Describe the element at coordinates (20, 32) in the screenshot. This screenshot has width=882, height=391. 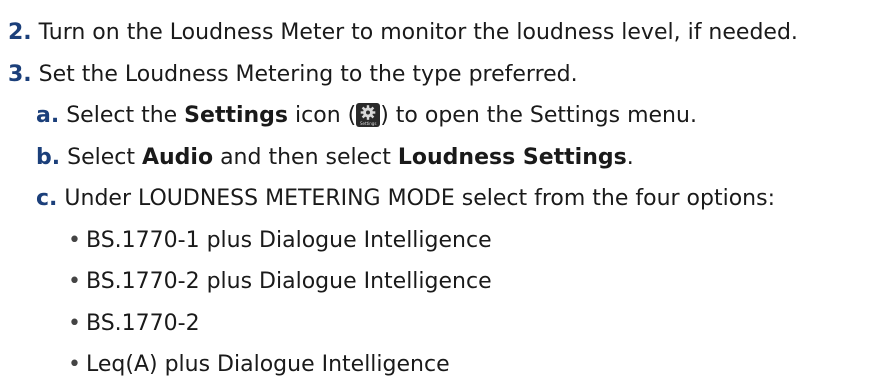
I see `step-number: 2.` at that location.